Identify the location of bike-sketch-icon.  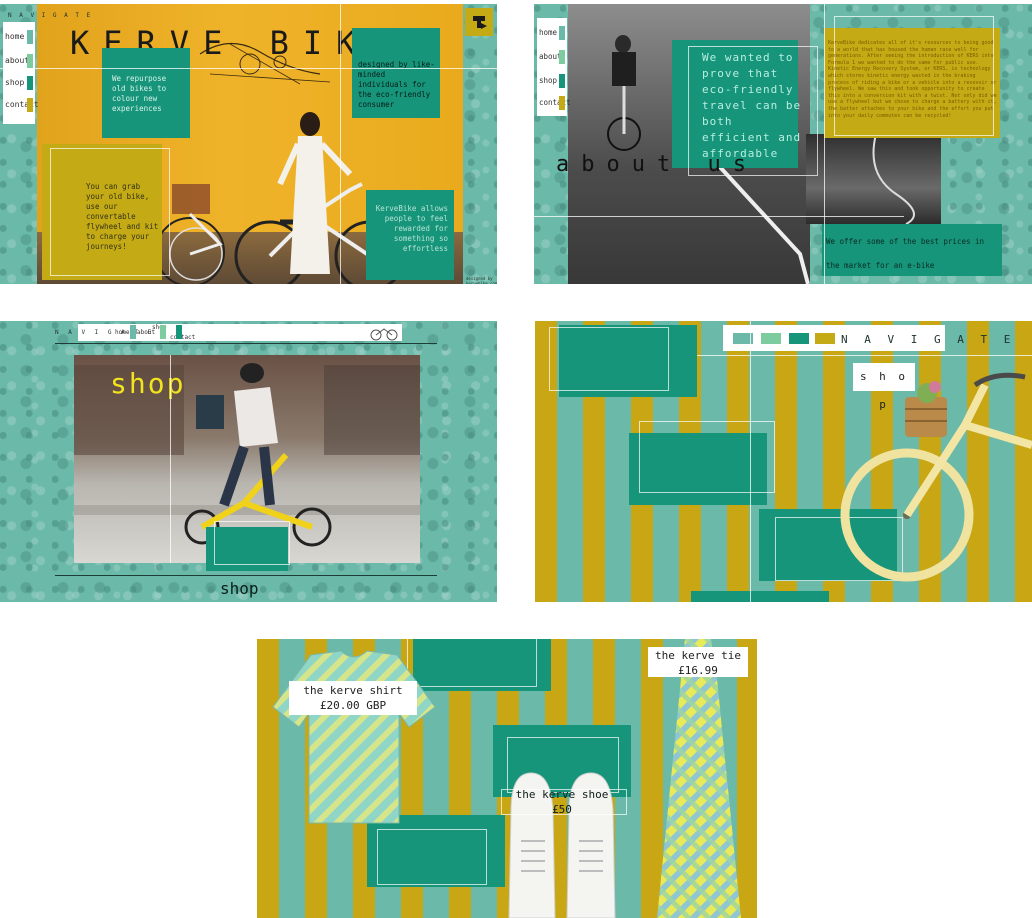
(384, 334).